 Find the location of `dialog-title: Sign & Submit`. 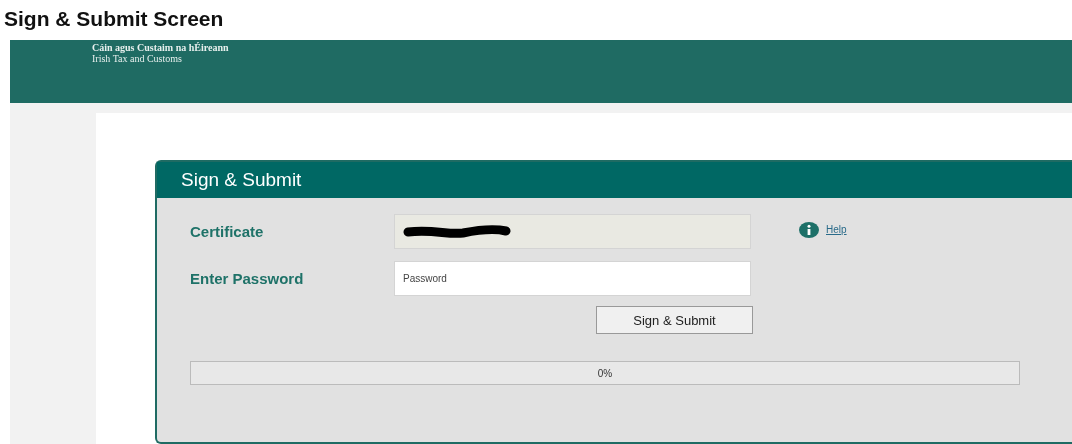

dialog-title: Sign & Submit is located at coordinates (241, 180).